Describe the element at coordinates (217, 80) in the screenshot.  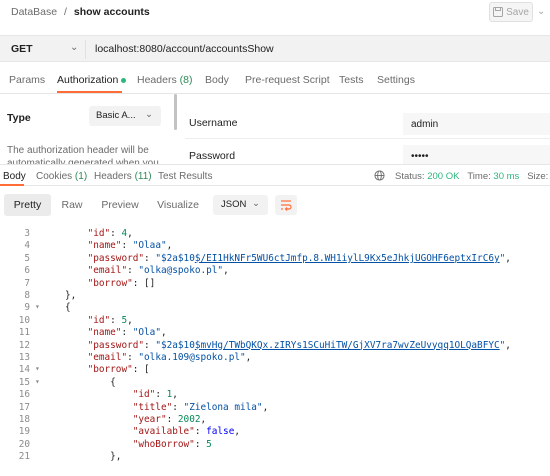
I see `tab-body: Body` at that location.